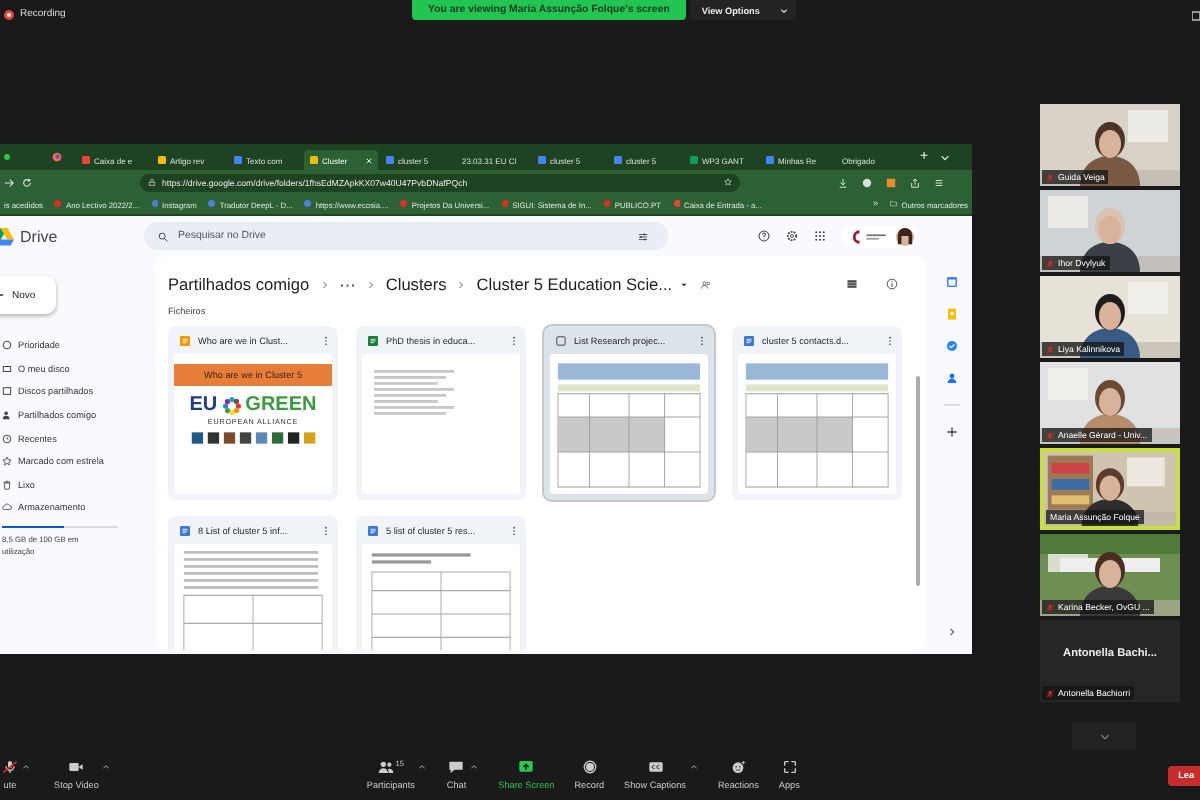  I want to click on smile-icon, so click(738, 767).